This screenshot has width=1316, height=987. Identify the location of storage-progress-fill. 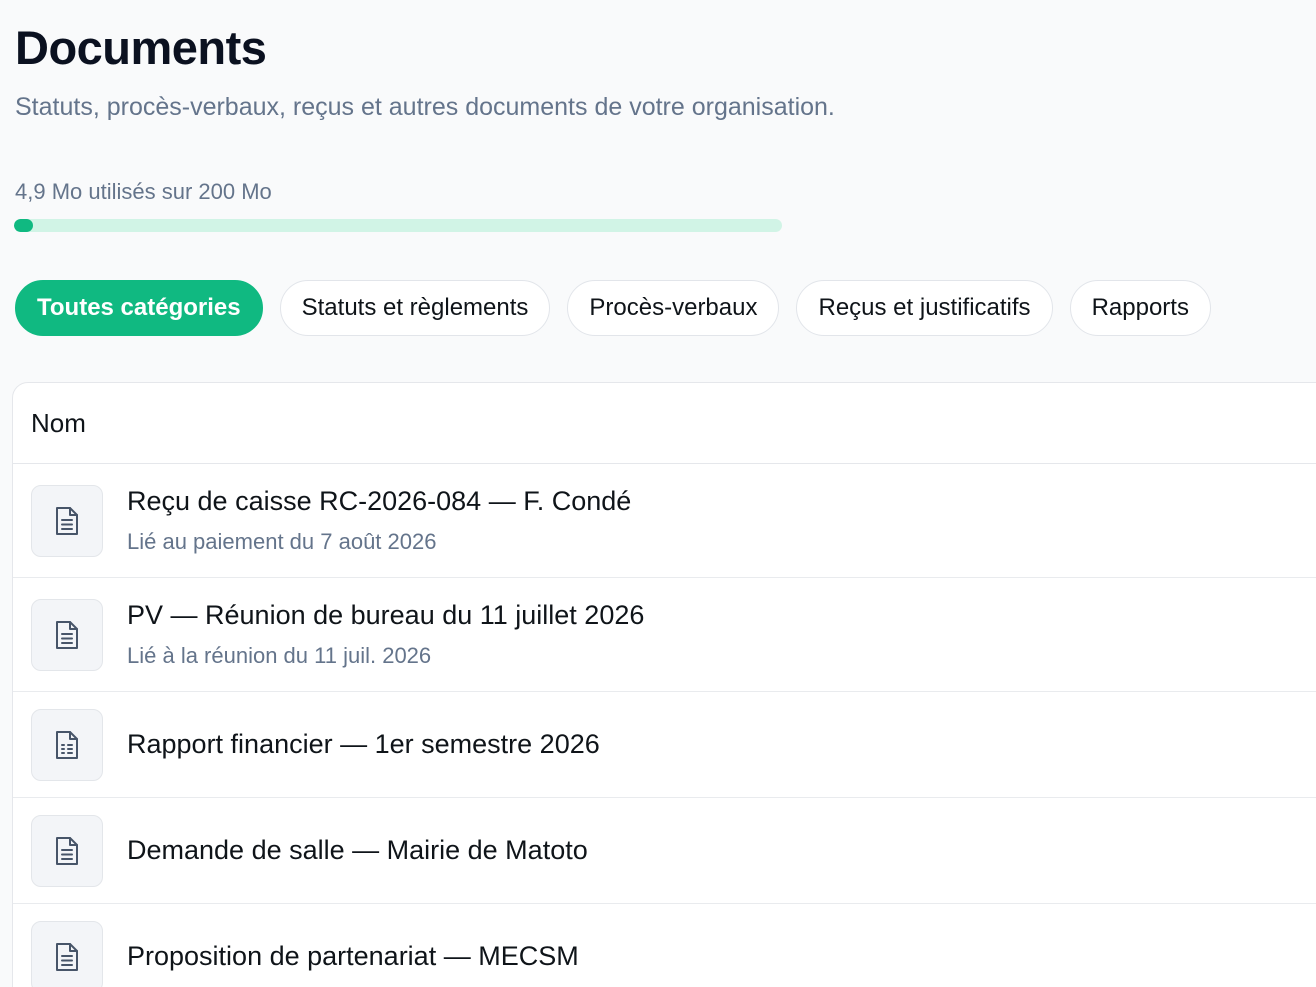
(23, 225).